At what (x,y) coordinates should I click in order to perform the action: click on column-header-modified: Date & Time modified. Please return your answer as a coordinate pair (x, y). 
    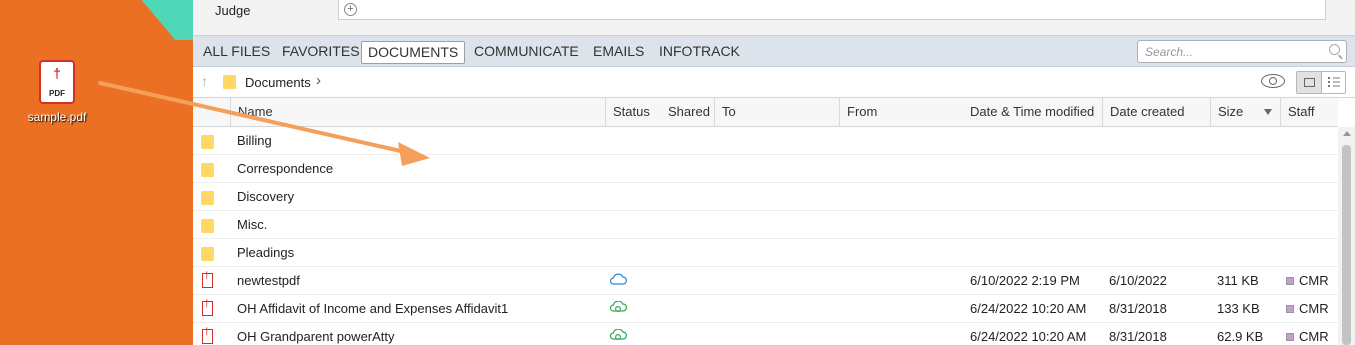
    Looking at the image, I should click on (1033, 112).